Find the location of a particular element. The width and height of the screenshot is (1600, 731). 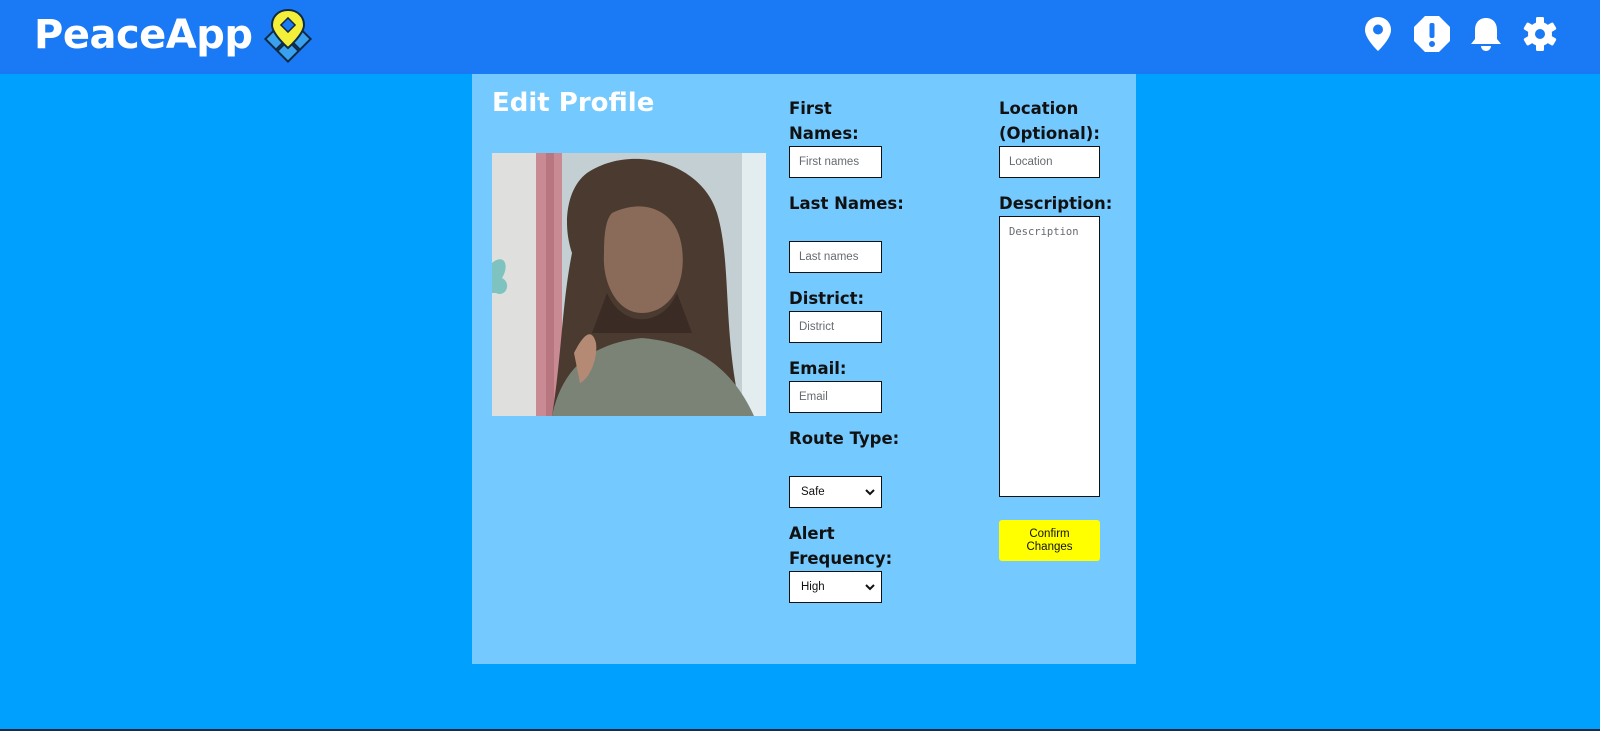

alert-frequency-select: High is located at coordinates (835, 587).